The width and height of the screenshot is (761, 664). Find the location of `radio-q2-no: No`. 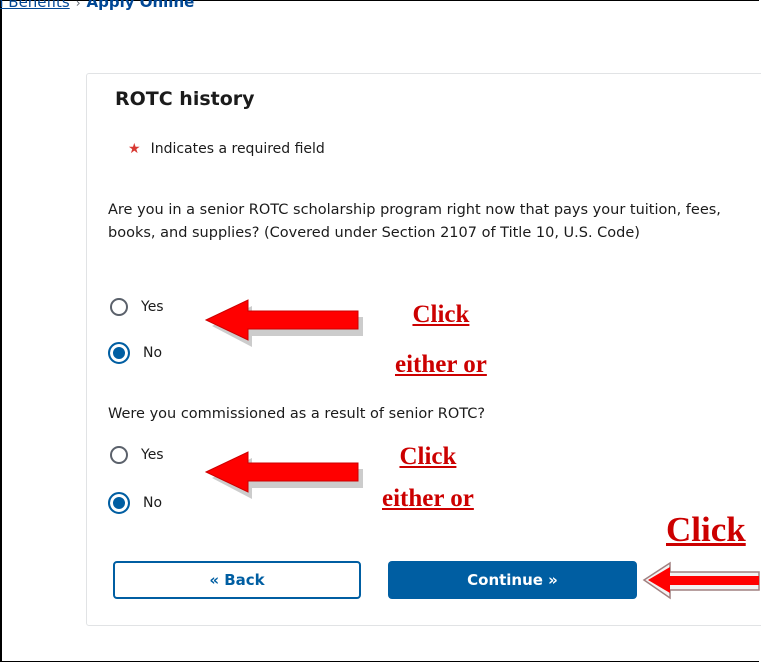

radio-q2-no: No is located at coordinates (135, 503).